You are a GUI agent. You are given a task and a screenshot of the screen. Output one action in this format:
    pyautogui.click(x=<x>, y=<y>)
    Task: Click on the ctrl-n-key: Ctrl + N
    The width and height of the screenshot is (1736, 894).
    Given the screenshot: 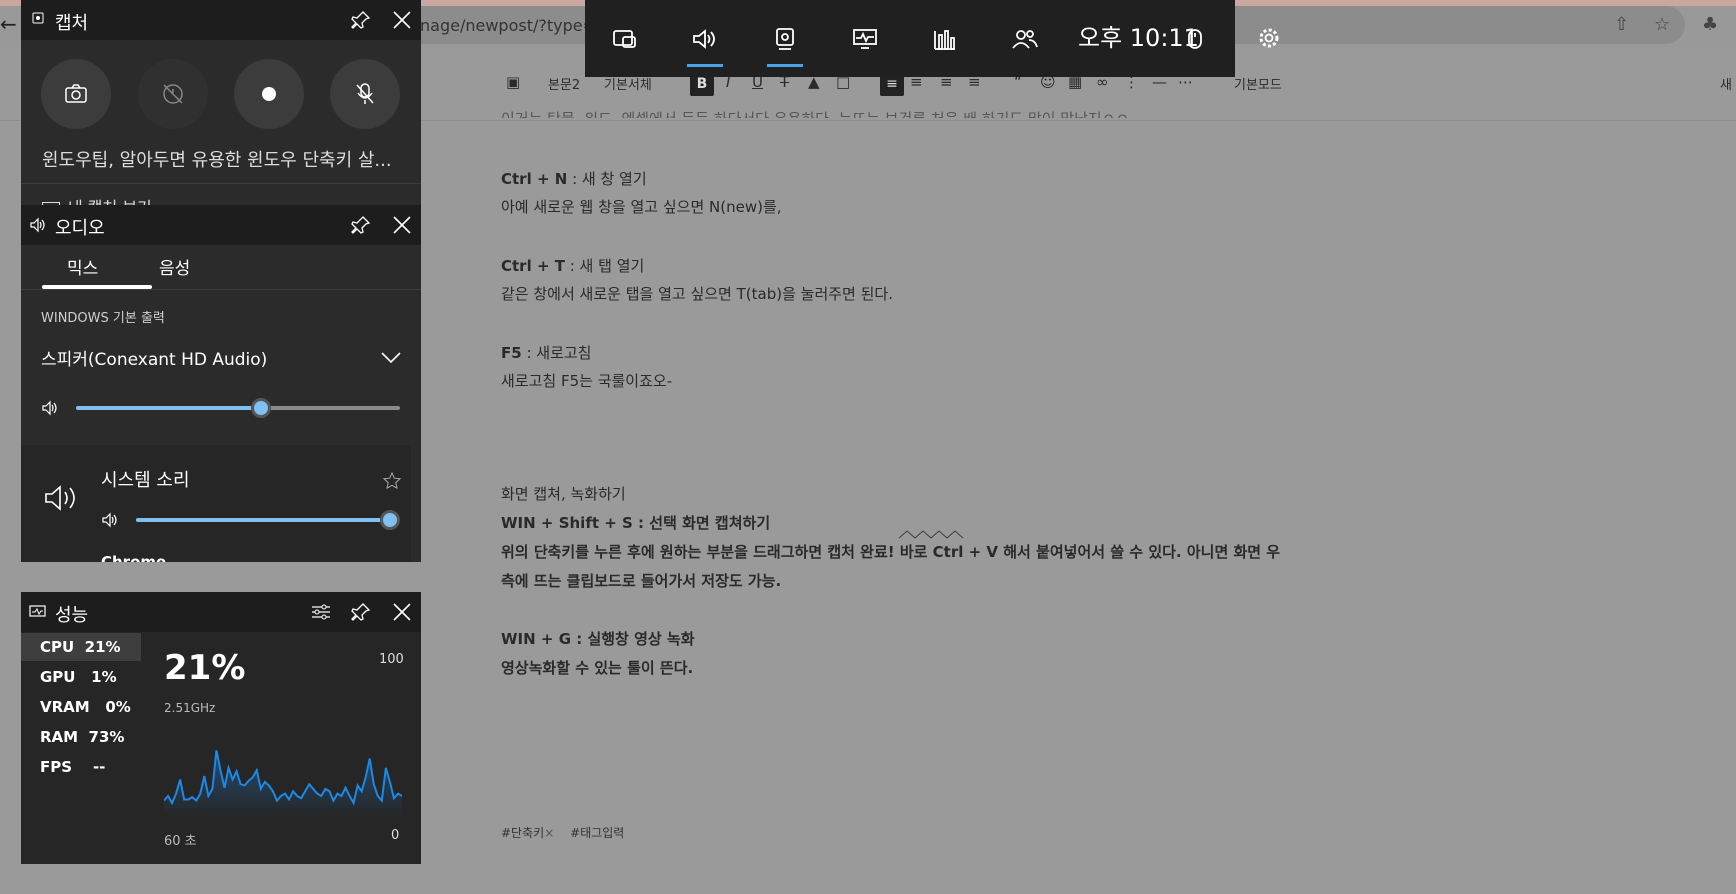 What is the action you would take?
    pyautogui.click(x=534, y=179)
    